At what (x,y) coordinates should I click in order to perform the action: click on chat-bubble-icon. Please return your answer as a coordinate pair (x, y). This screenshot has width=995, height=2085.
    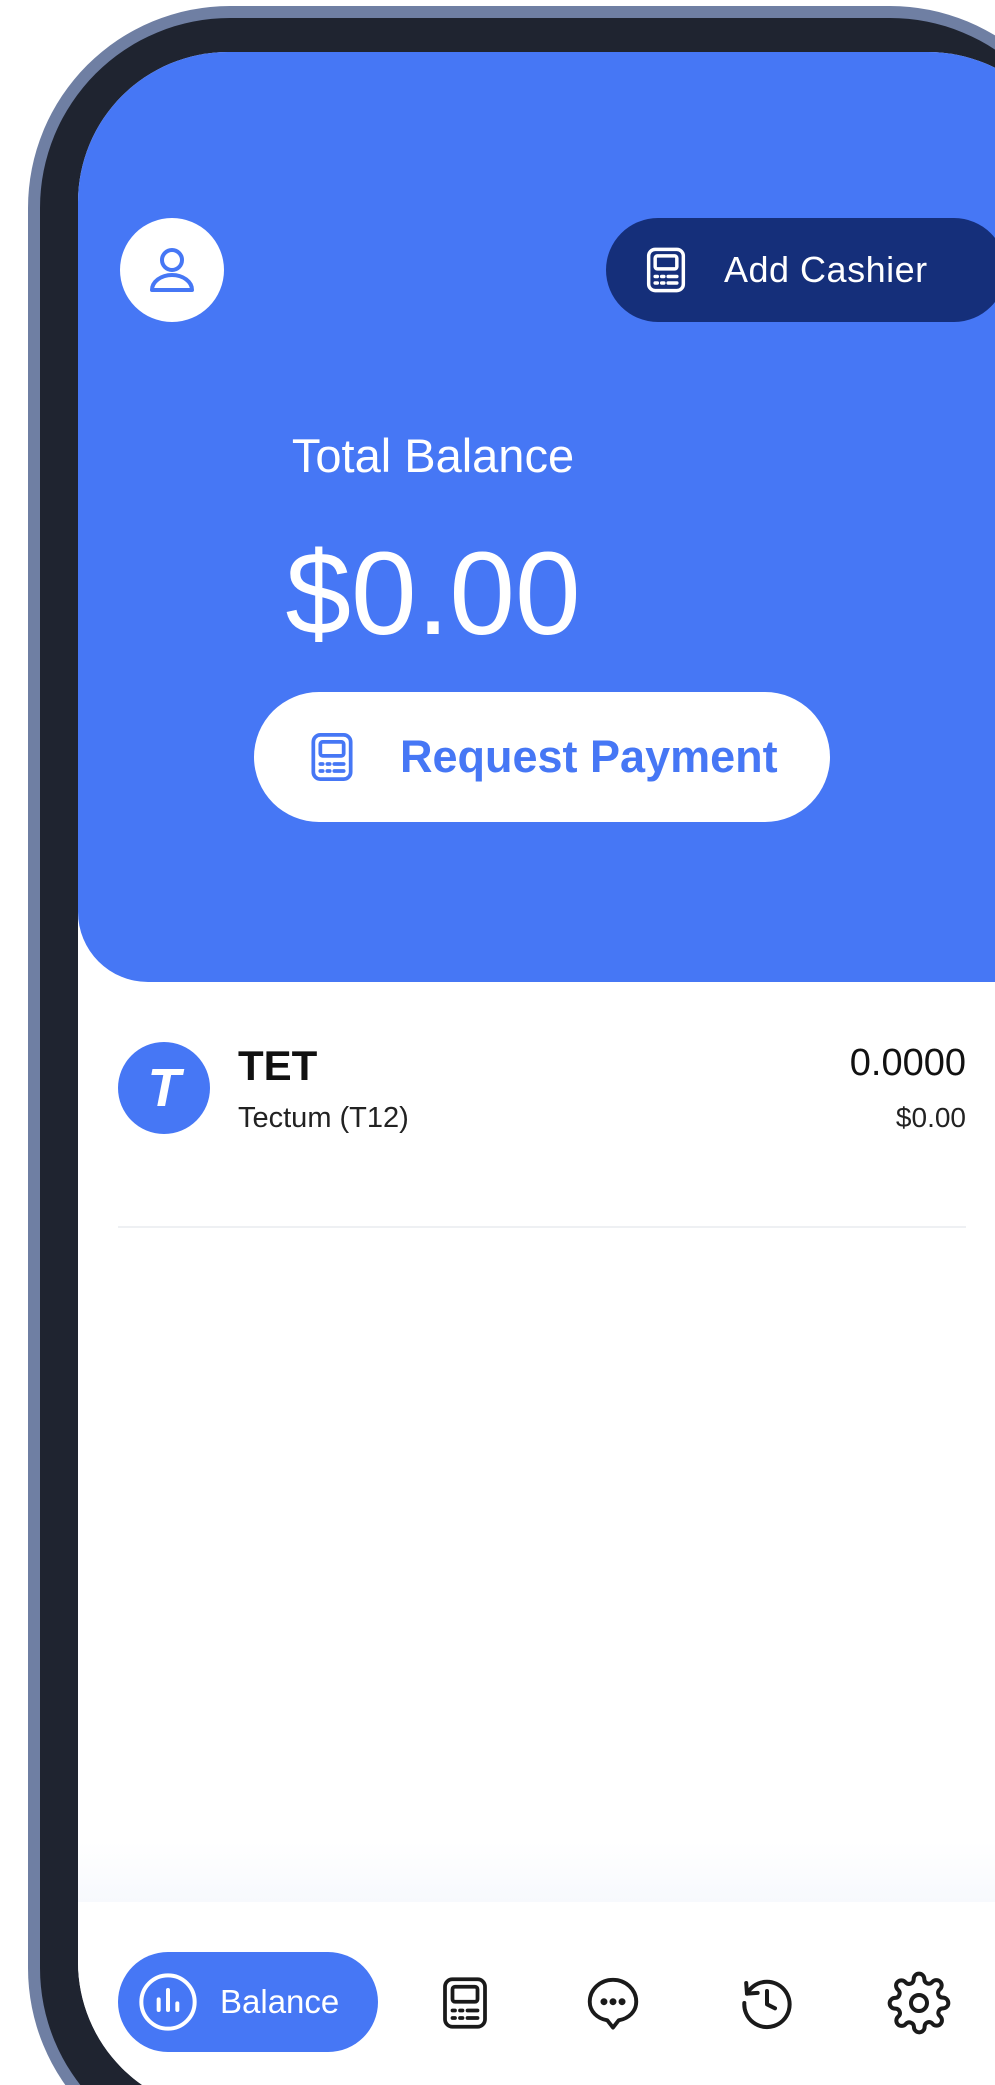
    Looking at the image, I should click on (613, 2003).